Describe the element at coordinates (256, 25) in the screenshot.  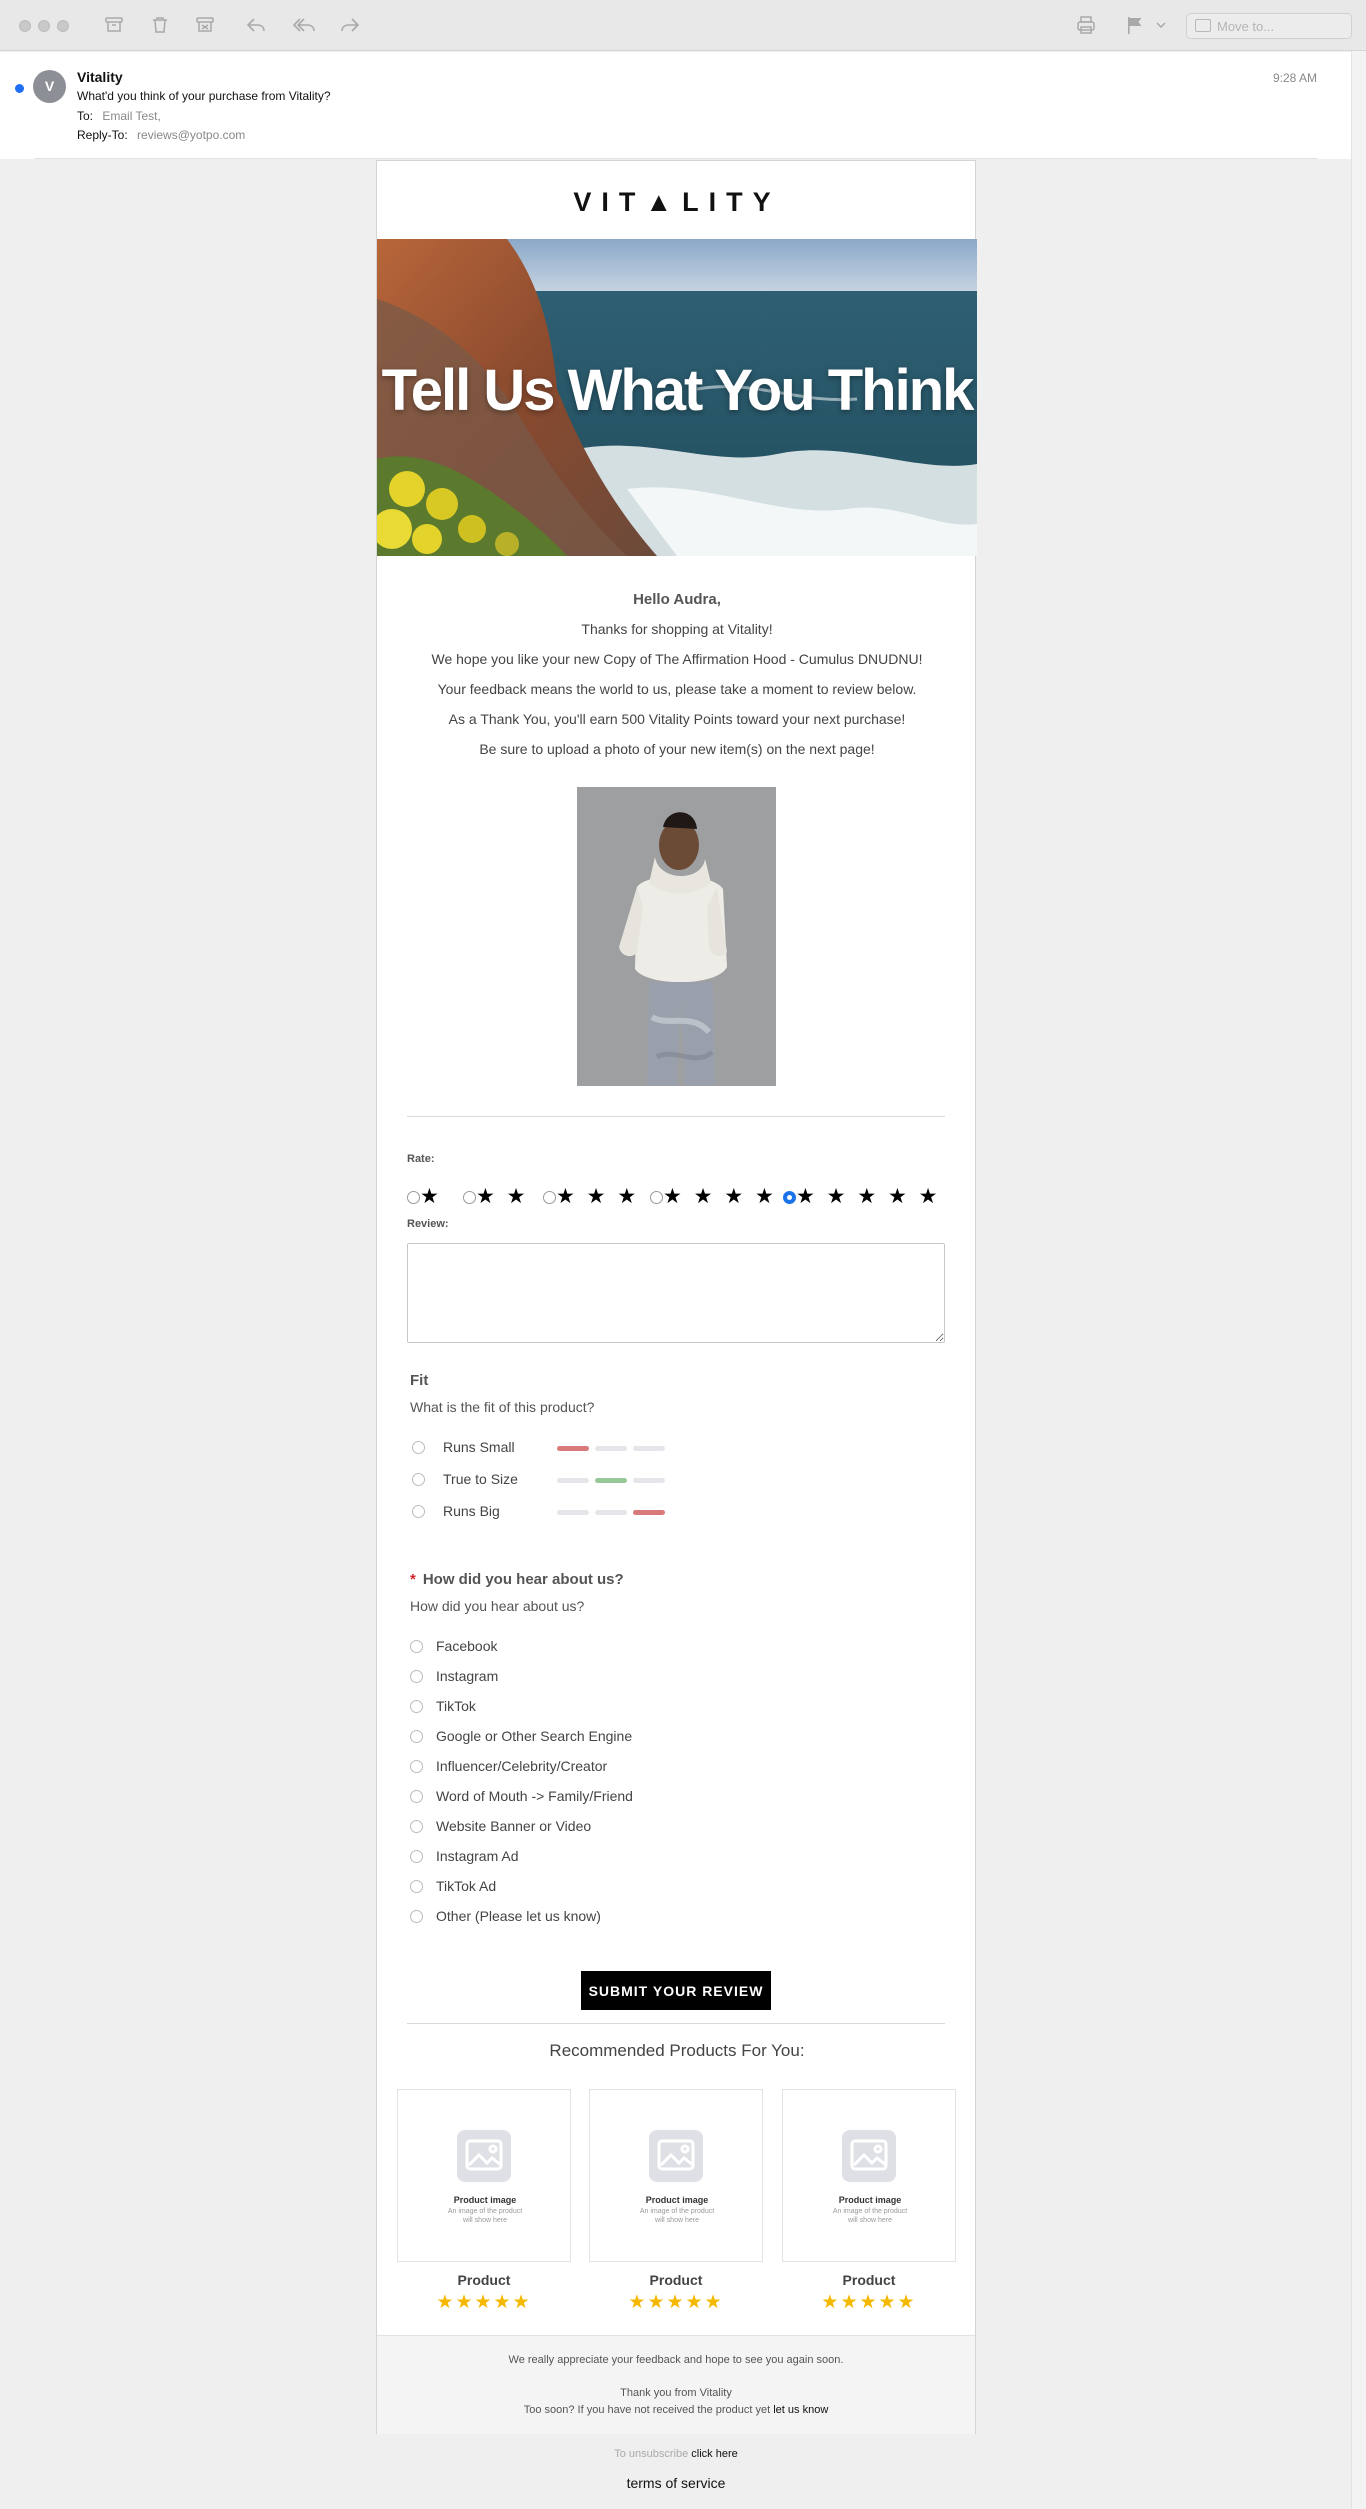
I see `reply-icon` at that location.